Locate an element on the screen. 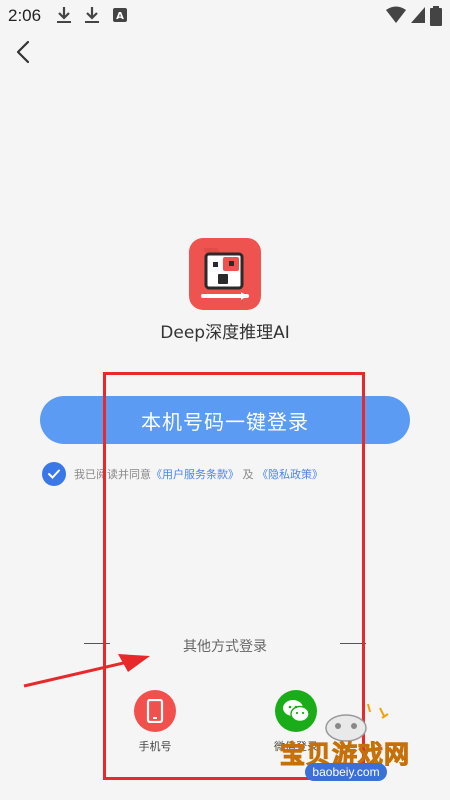 This screenshot has width=450, height=800. agreement-prefix: 我已阅读并同意 is located at coordinates (112, 474).